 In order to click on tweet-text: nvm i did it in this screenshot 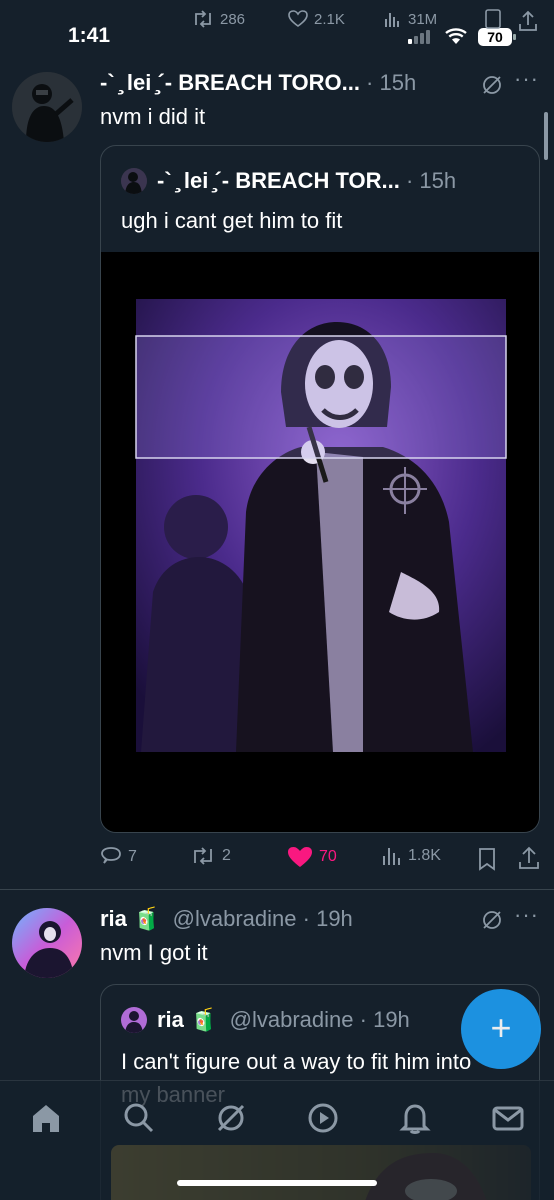, I will do `click(153, 116)`.